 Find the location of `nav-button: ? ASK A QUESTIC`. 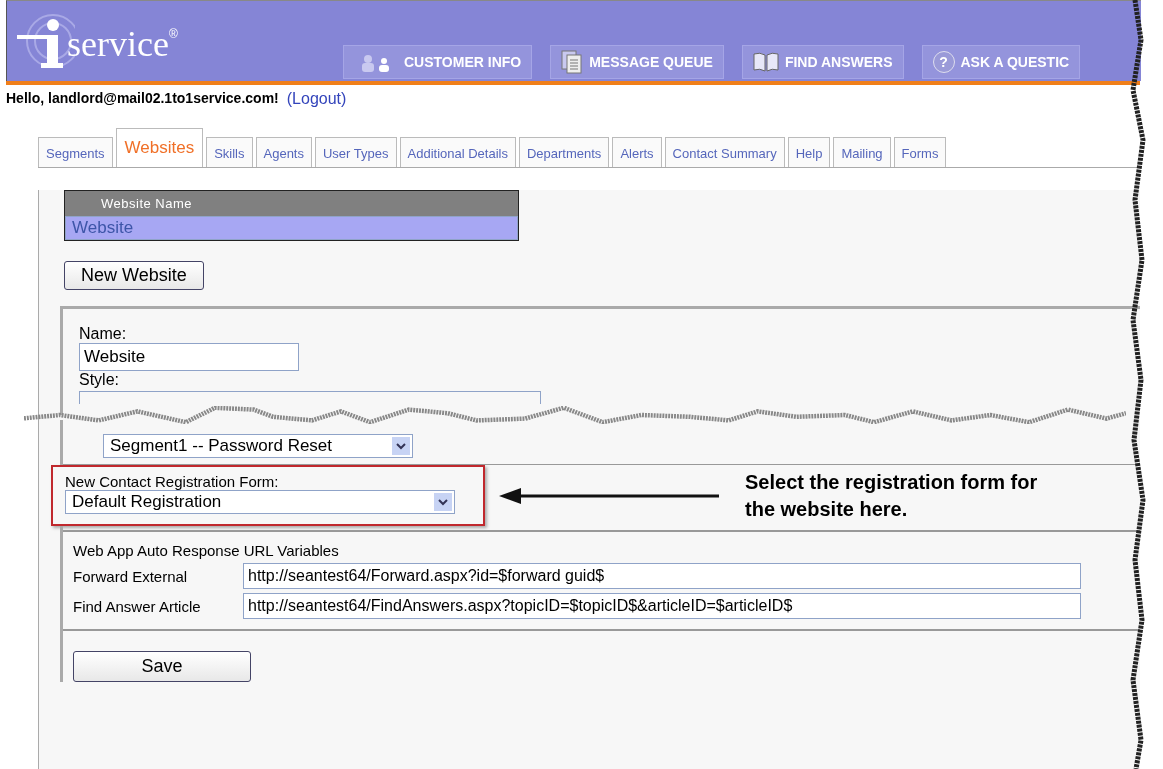

nav-button: ? ASK A QUESTIC is located at coordinates (1001, 62).